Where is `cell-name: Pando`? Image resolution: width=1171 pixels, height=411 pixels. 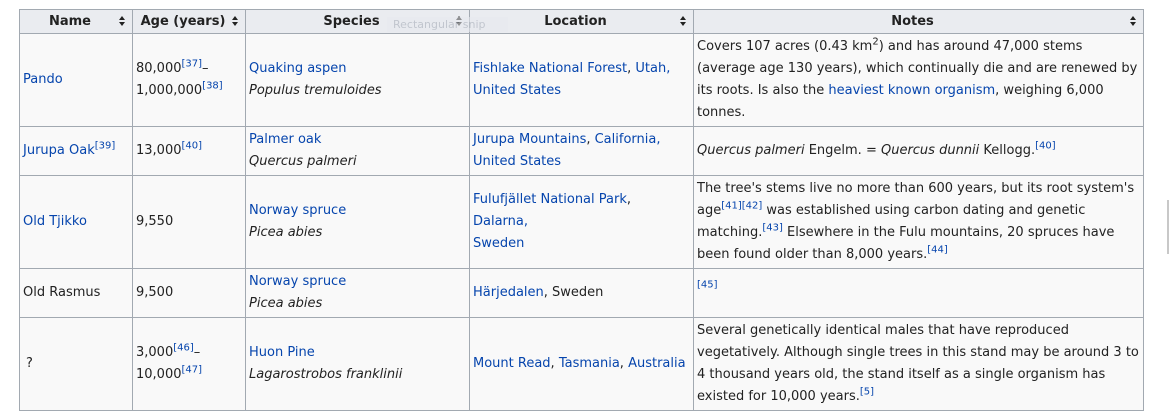
cell-name: Pando is located at coordinates (76, 80).